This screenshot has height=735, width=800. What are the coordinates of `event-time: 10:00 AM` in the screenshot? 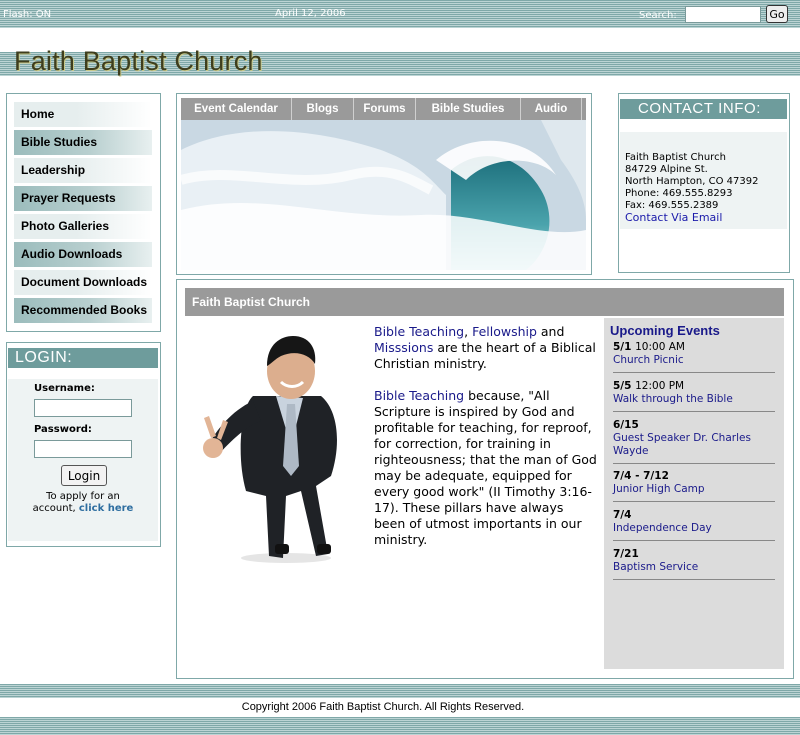 It's located at (660, 347).